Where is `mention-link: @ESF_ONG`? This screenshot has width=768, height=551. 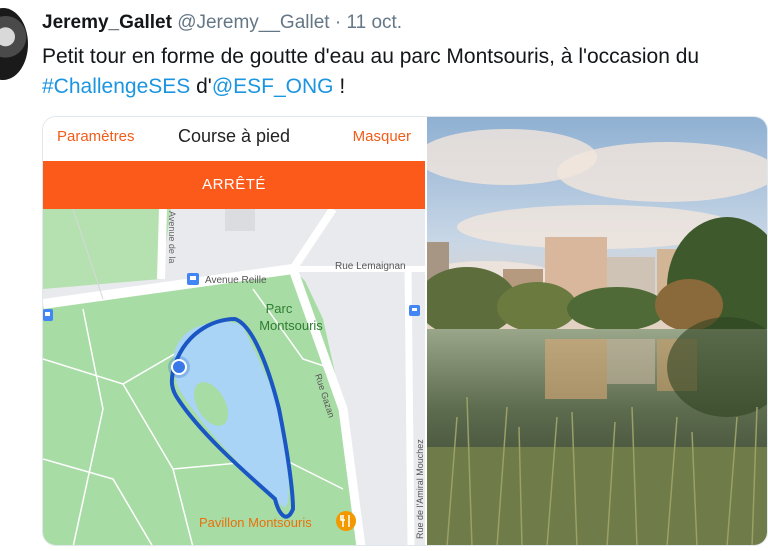
mention-link: @ESF_ONG is located at coordinates (273, 86).